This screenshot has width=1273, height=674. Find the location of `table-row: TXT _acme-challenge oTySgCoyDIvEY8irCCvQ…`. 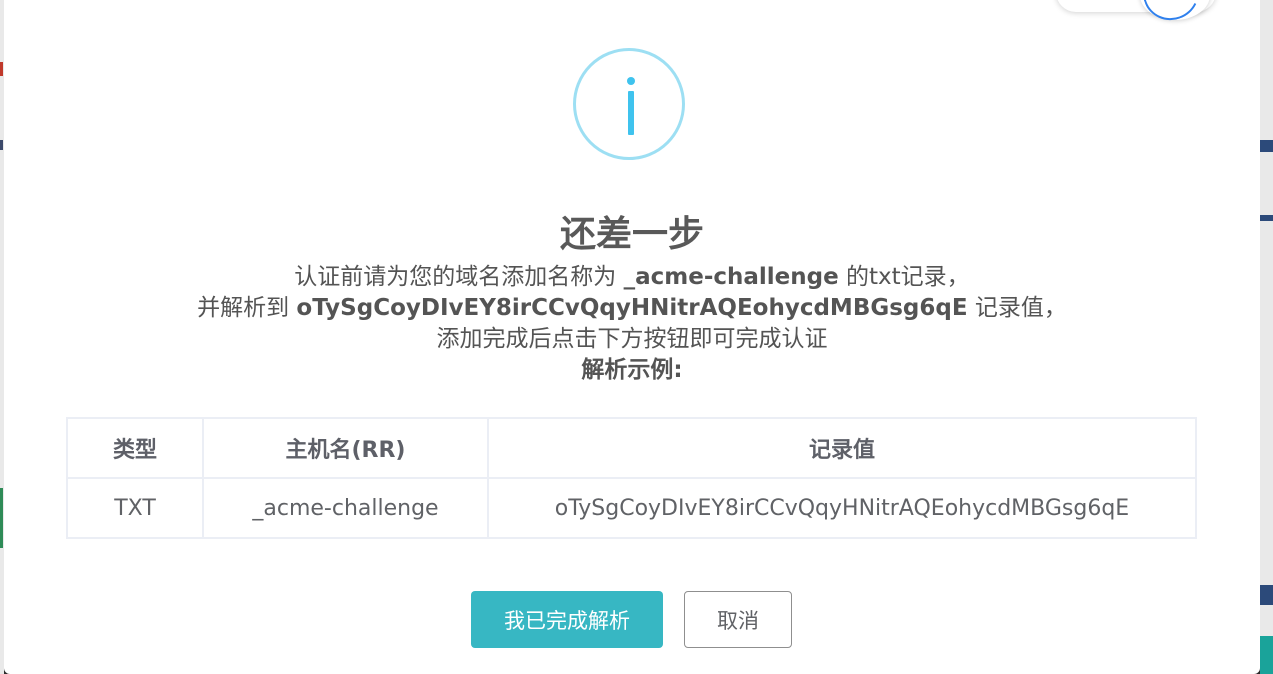

table-row: TXT _acme-challenge oTySgCoyDIvEY8irCCvQ… is located at coordinates (631, 508).